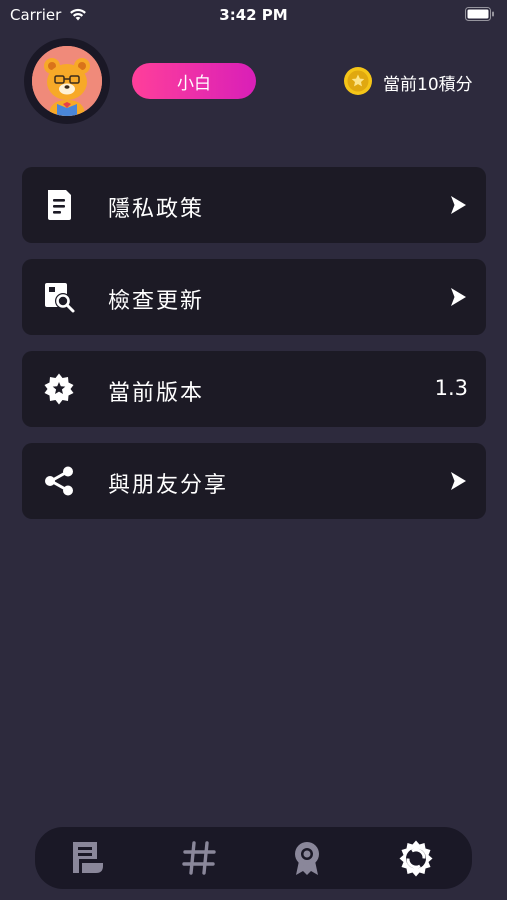  Describe the element at coordinates (358, 81) in the screenshot. I see `coin-icon` at that location.